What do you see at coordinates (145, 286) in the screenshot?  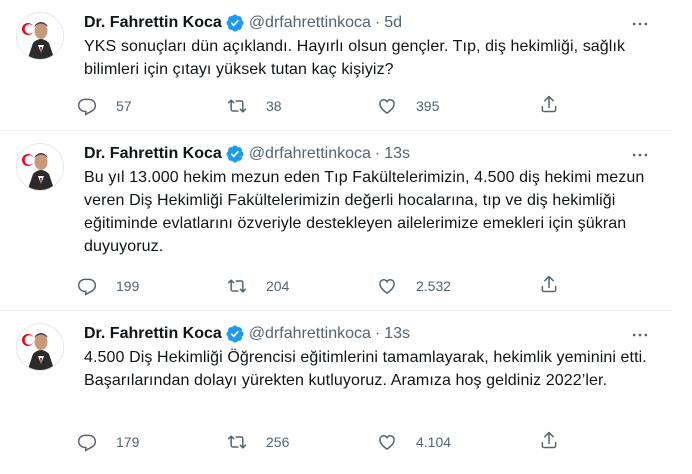 I see `reply-button: 199` at bounding box center [145, 286].